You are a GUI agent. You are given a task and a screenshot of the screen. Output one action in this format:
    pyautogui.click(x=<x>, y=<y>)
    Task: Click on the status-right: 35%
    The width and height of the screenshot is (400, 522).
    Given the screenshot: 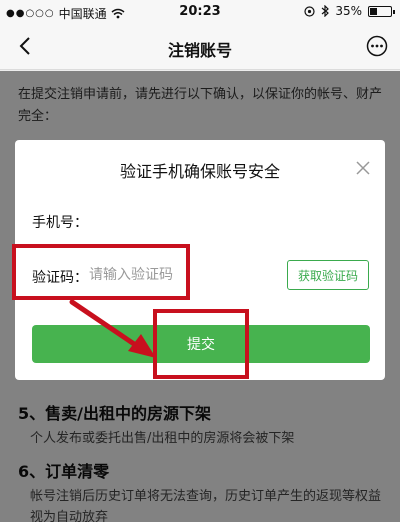 What is the action you would take?
    pyautogui.click(x=349, y=11)
    